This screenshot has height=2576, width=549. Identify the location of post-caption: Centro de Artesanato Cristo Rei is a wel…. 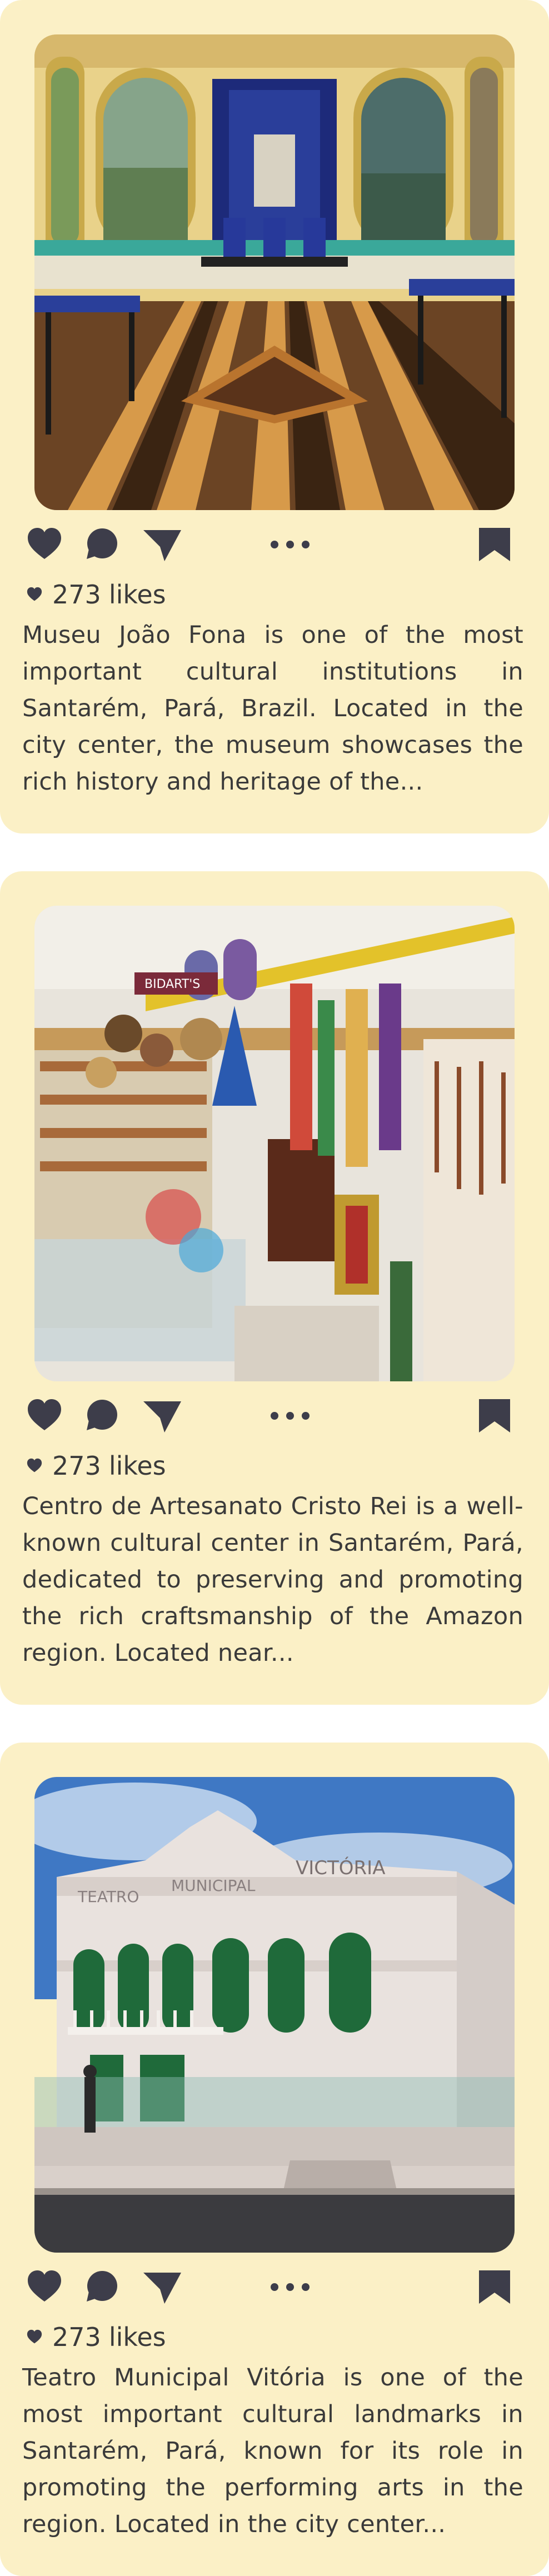
(272, 1579).